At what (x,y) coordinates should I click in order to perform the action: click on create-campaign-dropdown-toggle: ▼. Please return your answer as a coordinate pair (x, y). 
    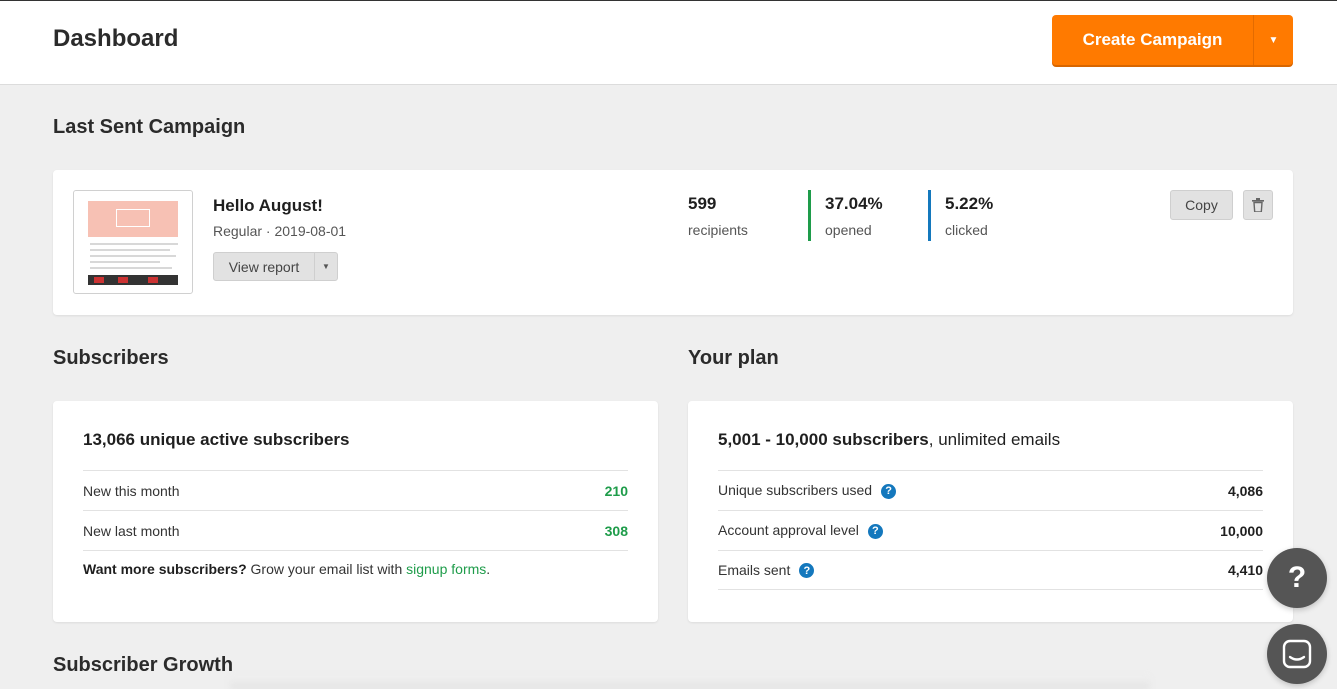
    Looking at the image, I should click on (1273, 40).